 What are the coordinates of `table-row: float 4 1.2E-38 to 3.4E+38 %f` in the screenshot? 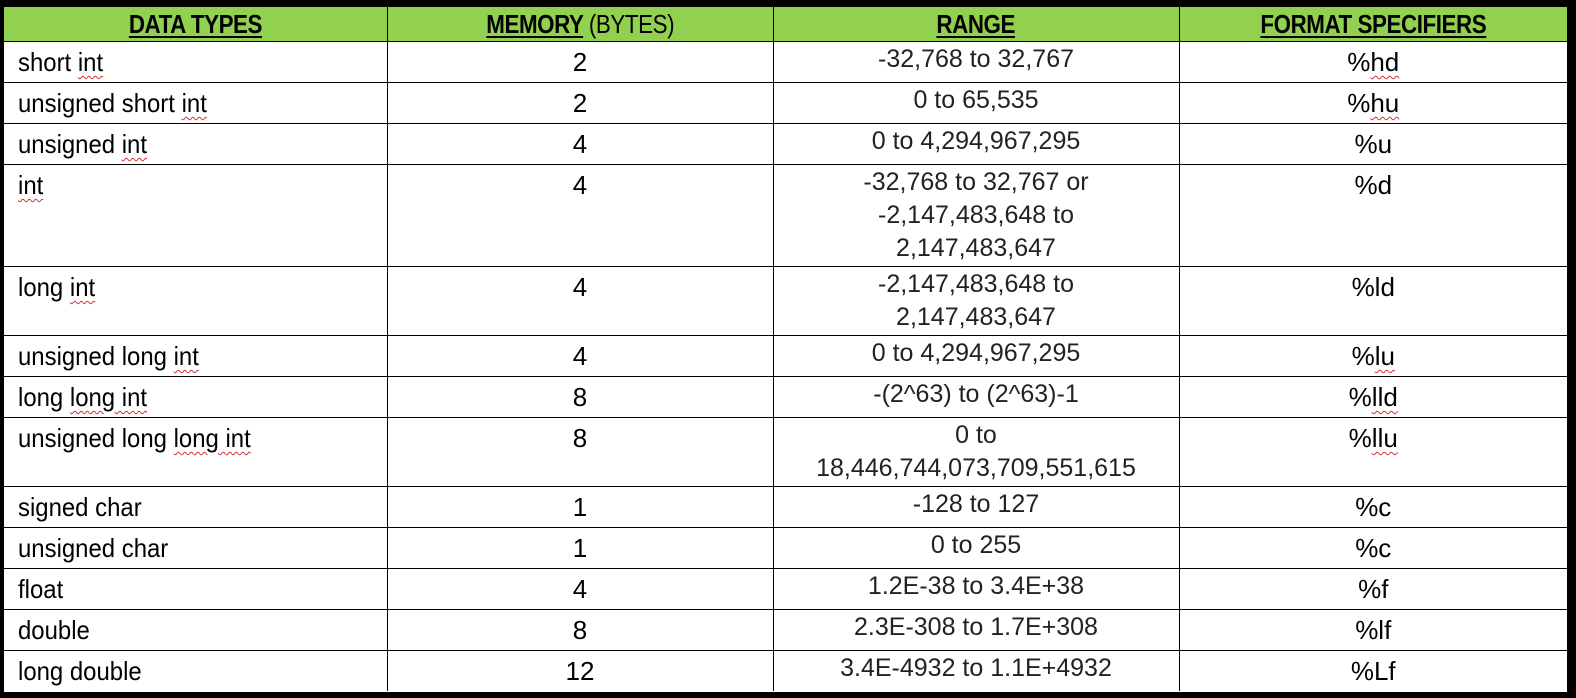 It's located at (785, 589).